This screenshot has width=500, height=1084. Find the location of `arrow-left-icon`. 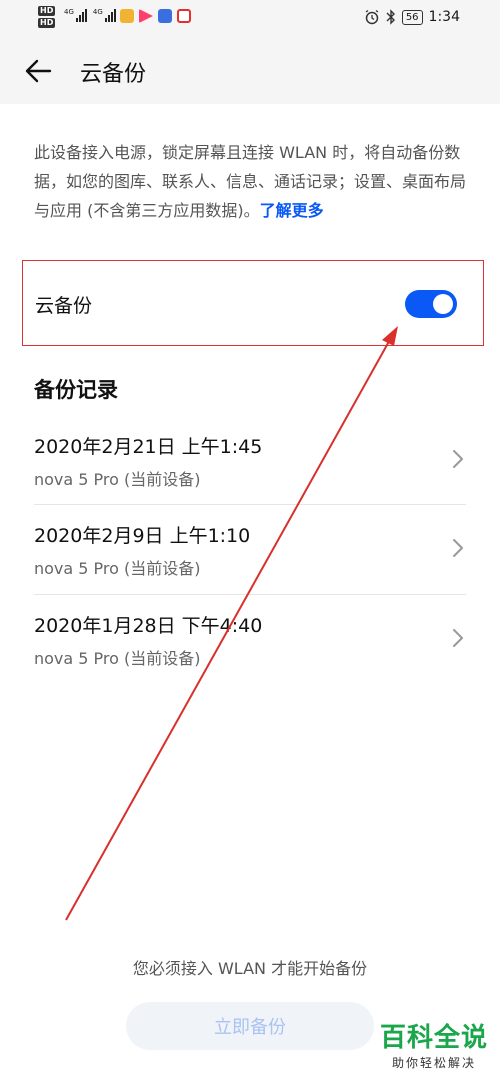

arrow-left-icon is located at coordinates (39, 71).